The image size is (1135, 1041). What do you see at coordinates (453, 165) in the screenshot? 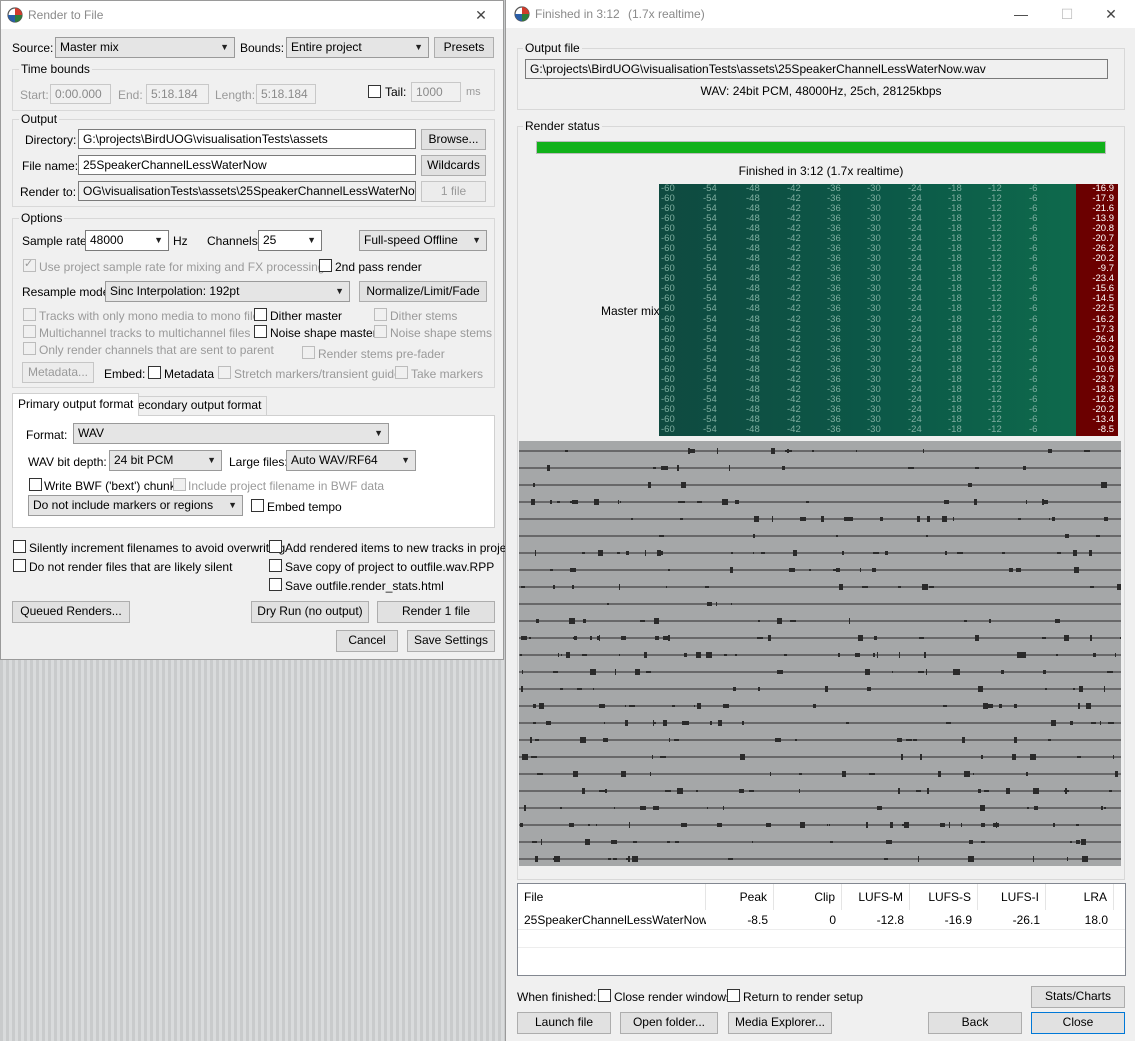
I see `wildcards-button: Wildcards` at bounding box center [453, 165].